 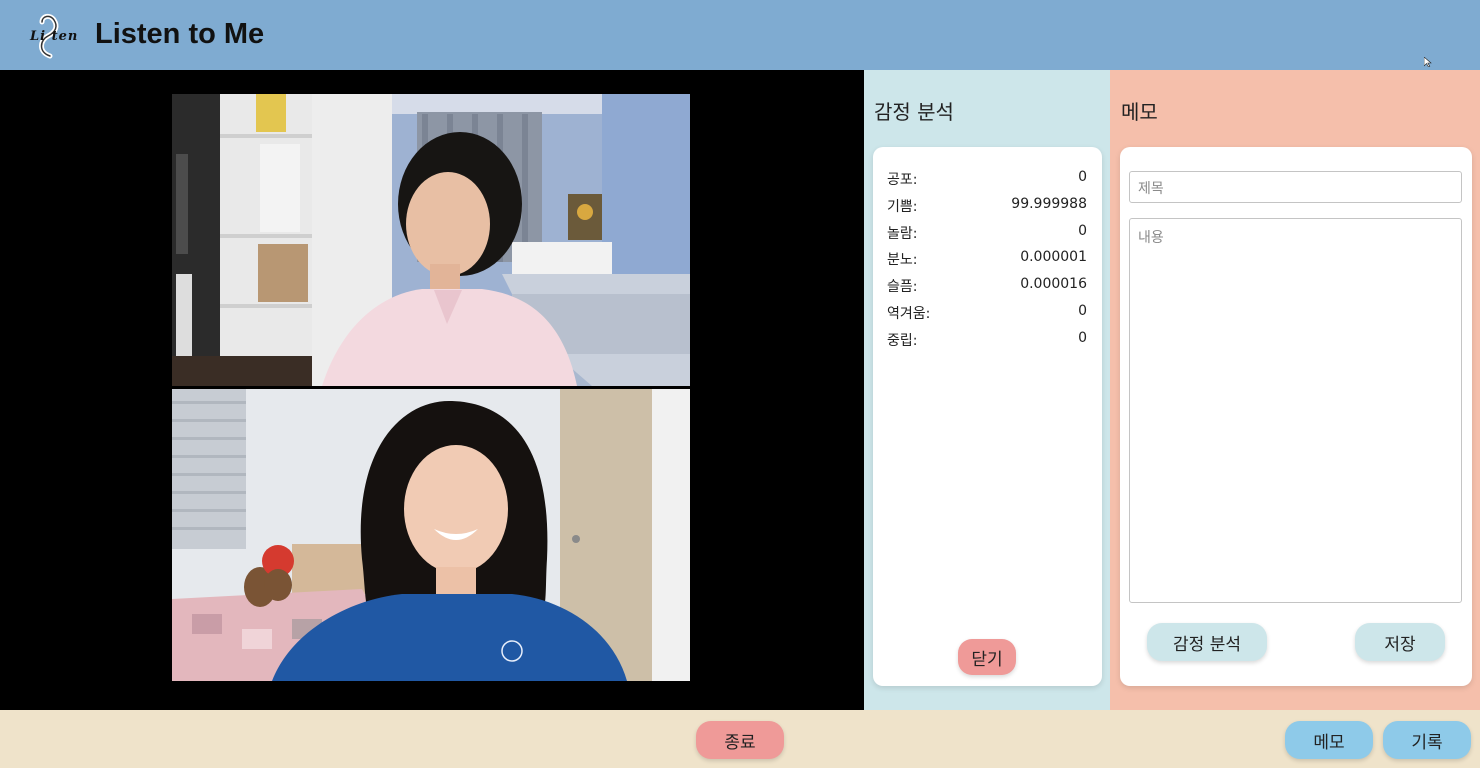 I want to click on emotion-label: 분노:, so click(x=902, y=260).